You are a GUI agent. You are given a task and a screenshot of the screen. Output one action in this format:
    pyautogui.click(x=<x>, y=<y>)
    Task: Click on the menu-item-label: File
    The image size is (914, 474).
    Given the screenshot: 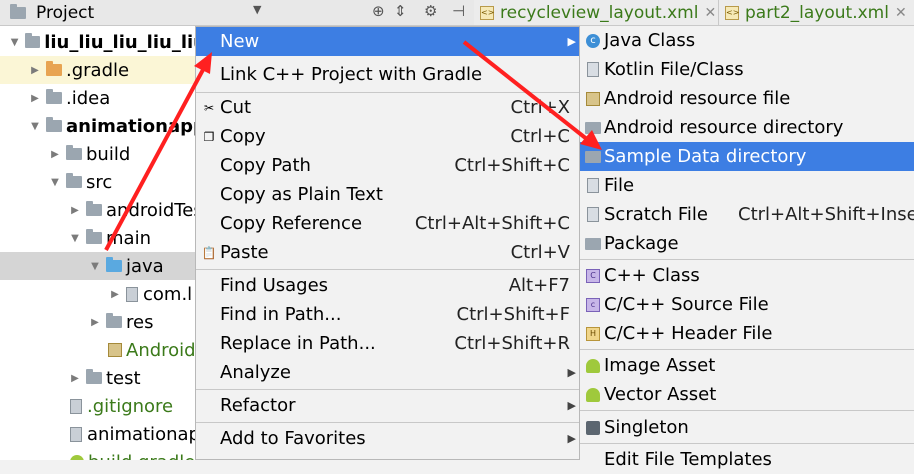 What is the action you would take?
    pyautogui.click(x=619, y=185)
    